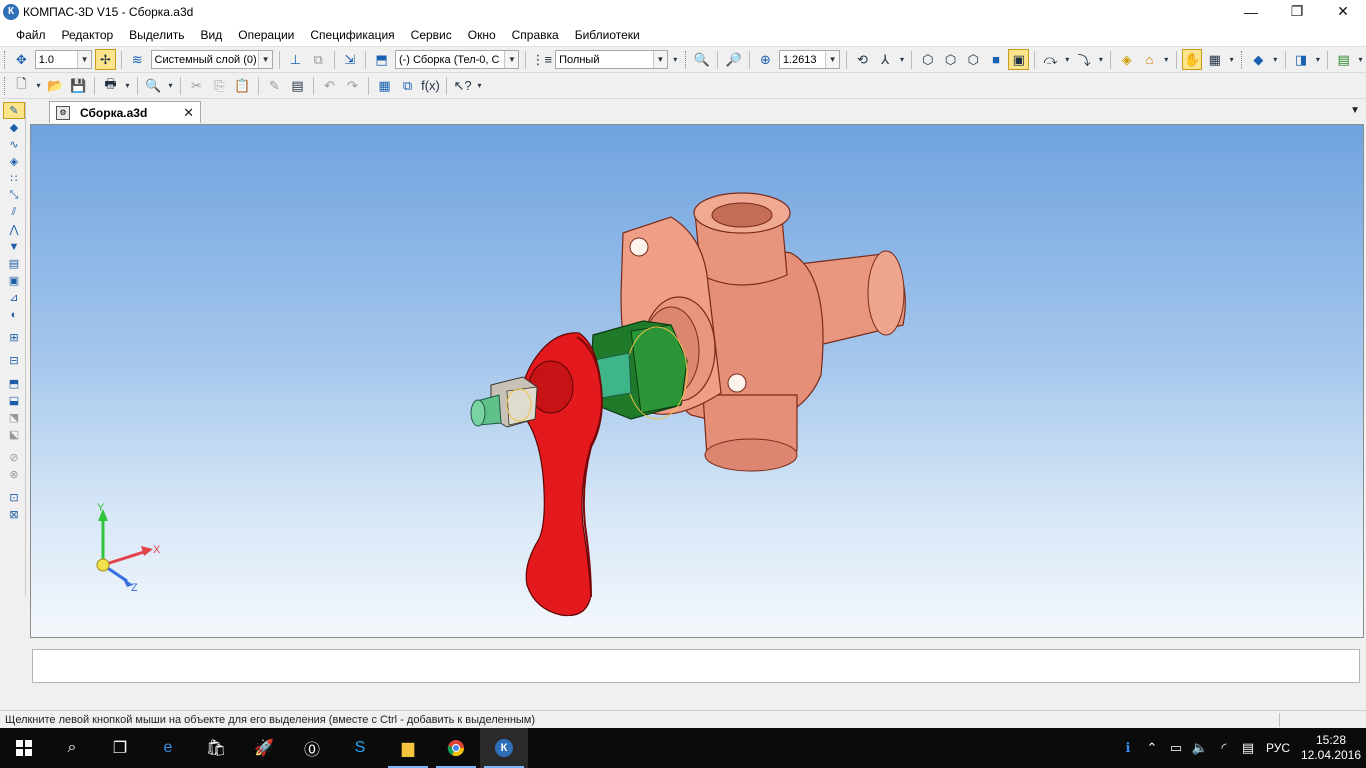 This screenshot has height=768, width=1366. I want to click on filter-objects-icon: ▼, so click(14, 246).